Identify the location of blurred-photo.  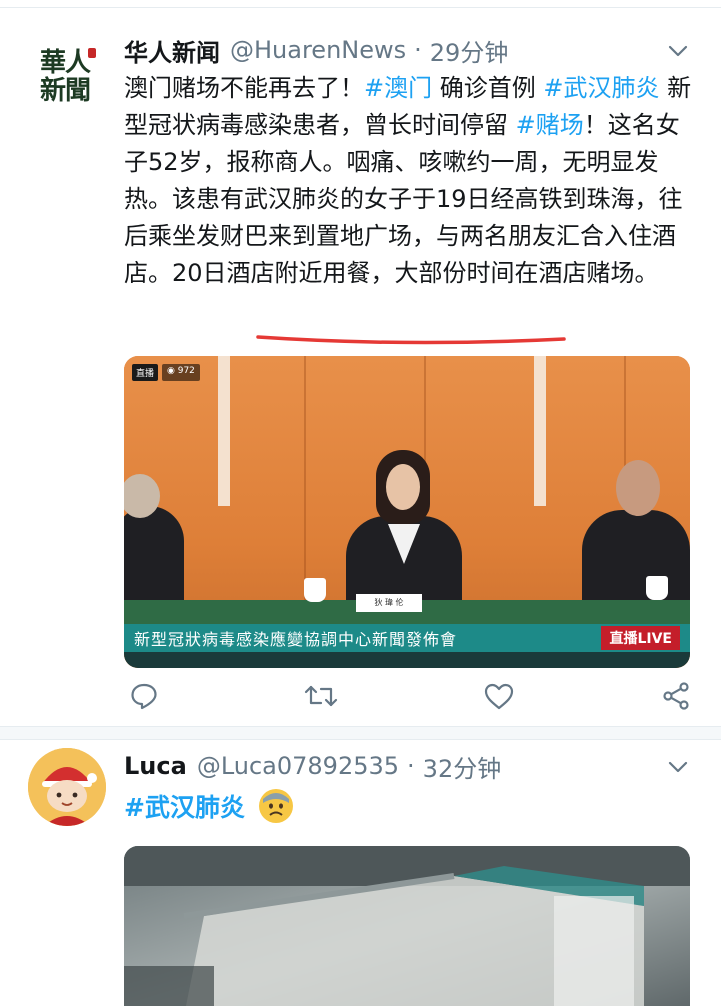
(407, 926).